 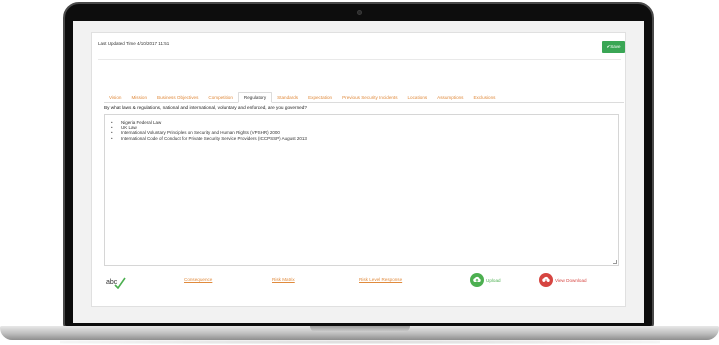 What do you see at coordinates (287, 97) in the screenshot?
I see `tab-standards: Standards` at bounding box center [287, 97].